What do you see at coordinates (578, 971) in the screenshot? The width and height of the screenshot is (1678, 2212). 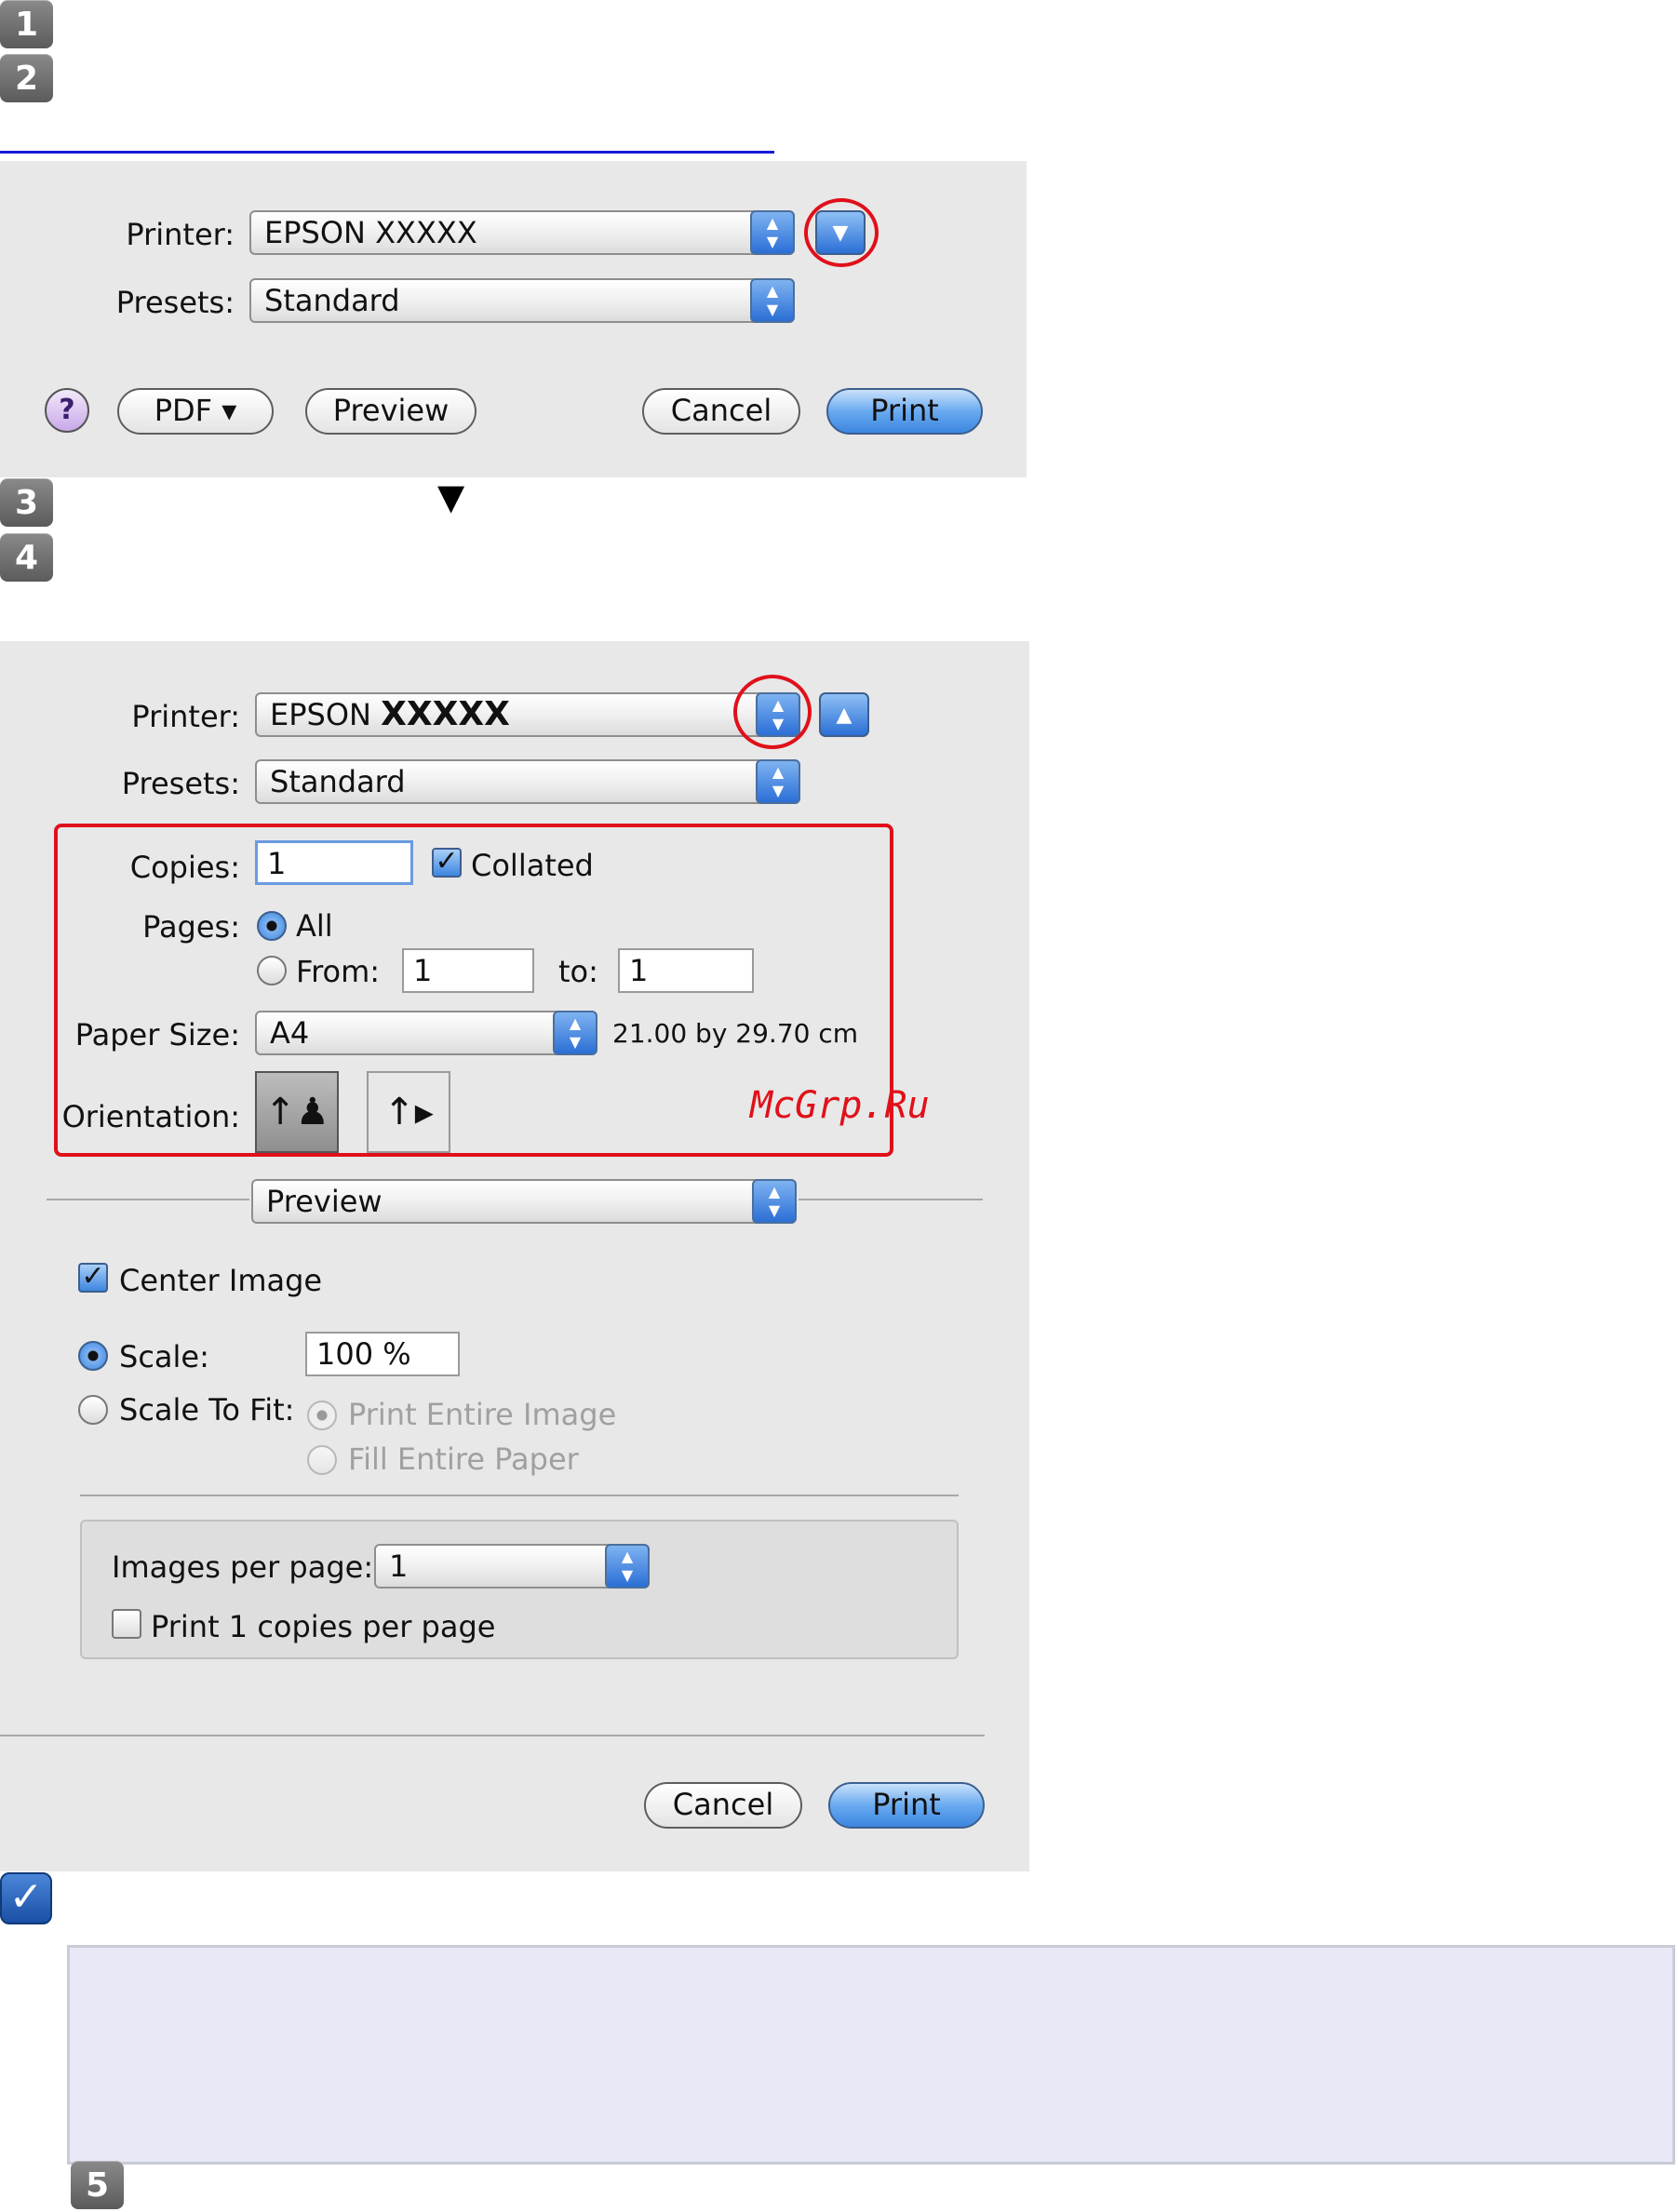 I see `to-label: to:` at bounding box center [578, 971].